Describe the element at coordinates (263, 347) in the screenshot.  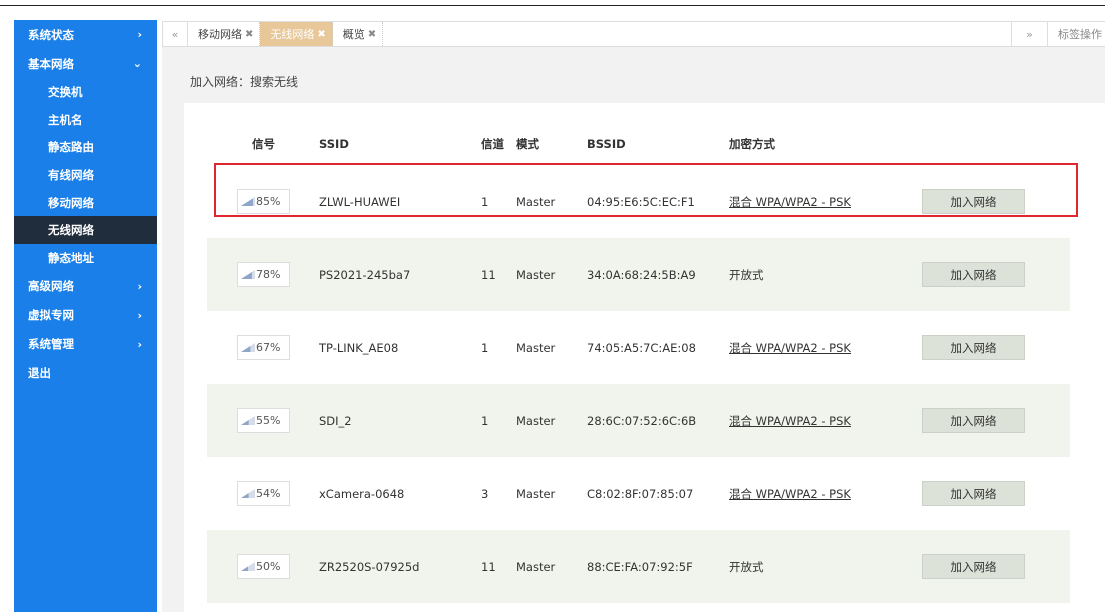
I see `signal-indicator: 67%` at that location.